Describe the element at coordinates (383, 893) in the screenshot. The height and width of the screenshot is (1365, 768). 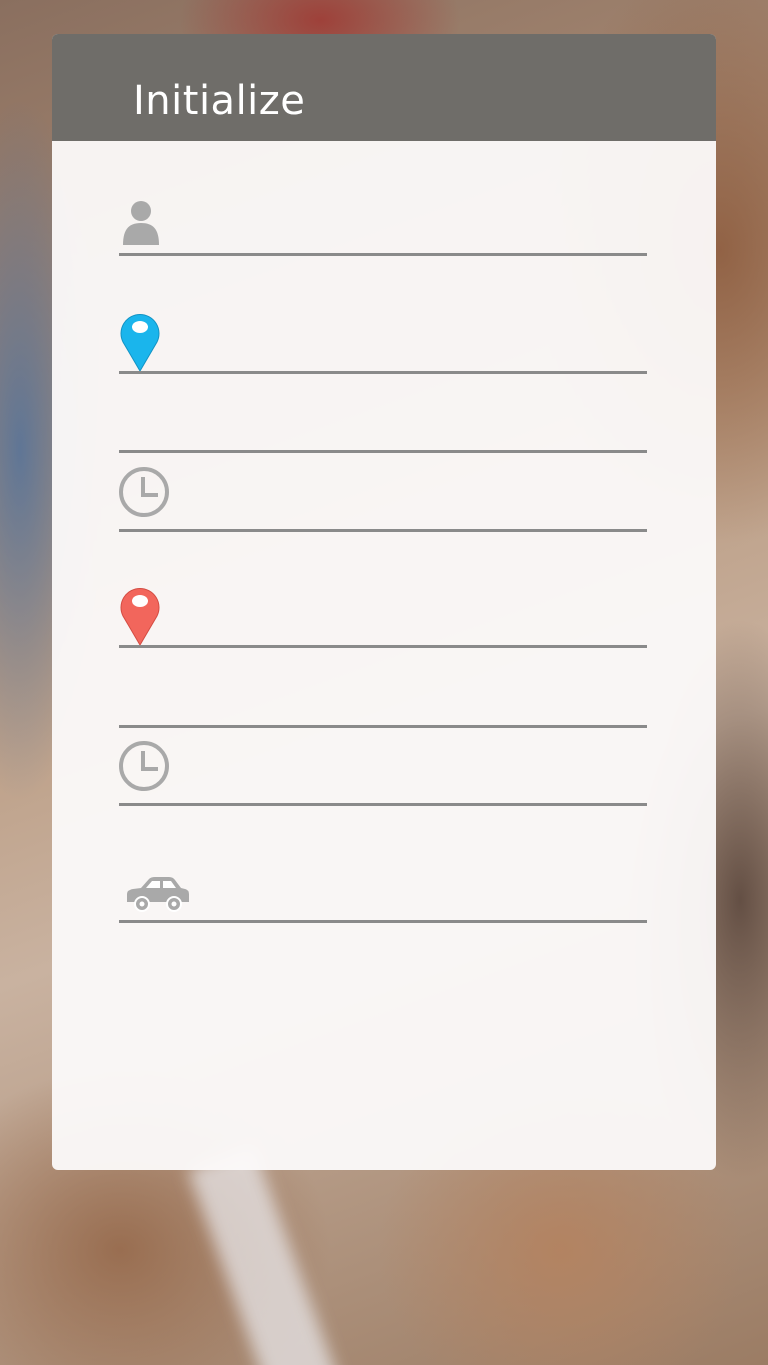
I see `vehicle-field` at that location.